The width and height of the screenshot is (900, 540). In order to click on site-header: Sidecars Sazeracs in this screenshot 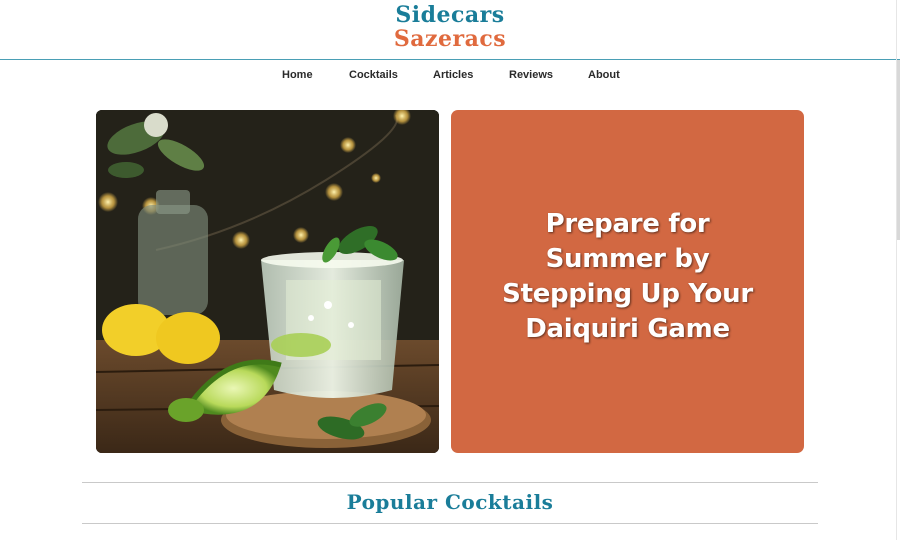, I will do `click(450, 30)`.